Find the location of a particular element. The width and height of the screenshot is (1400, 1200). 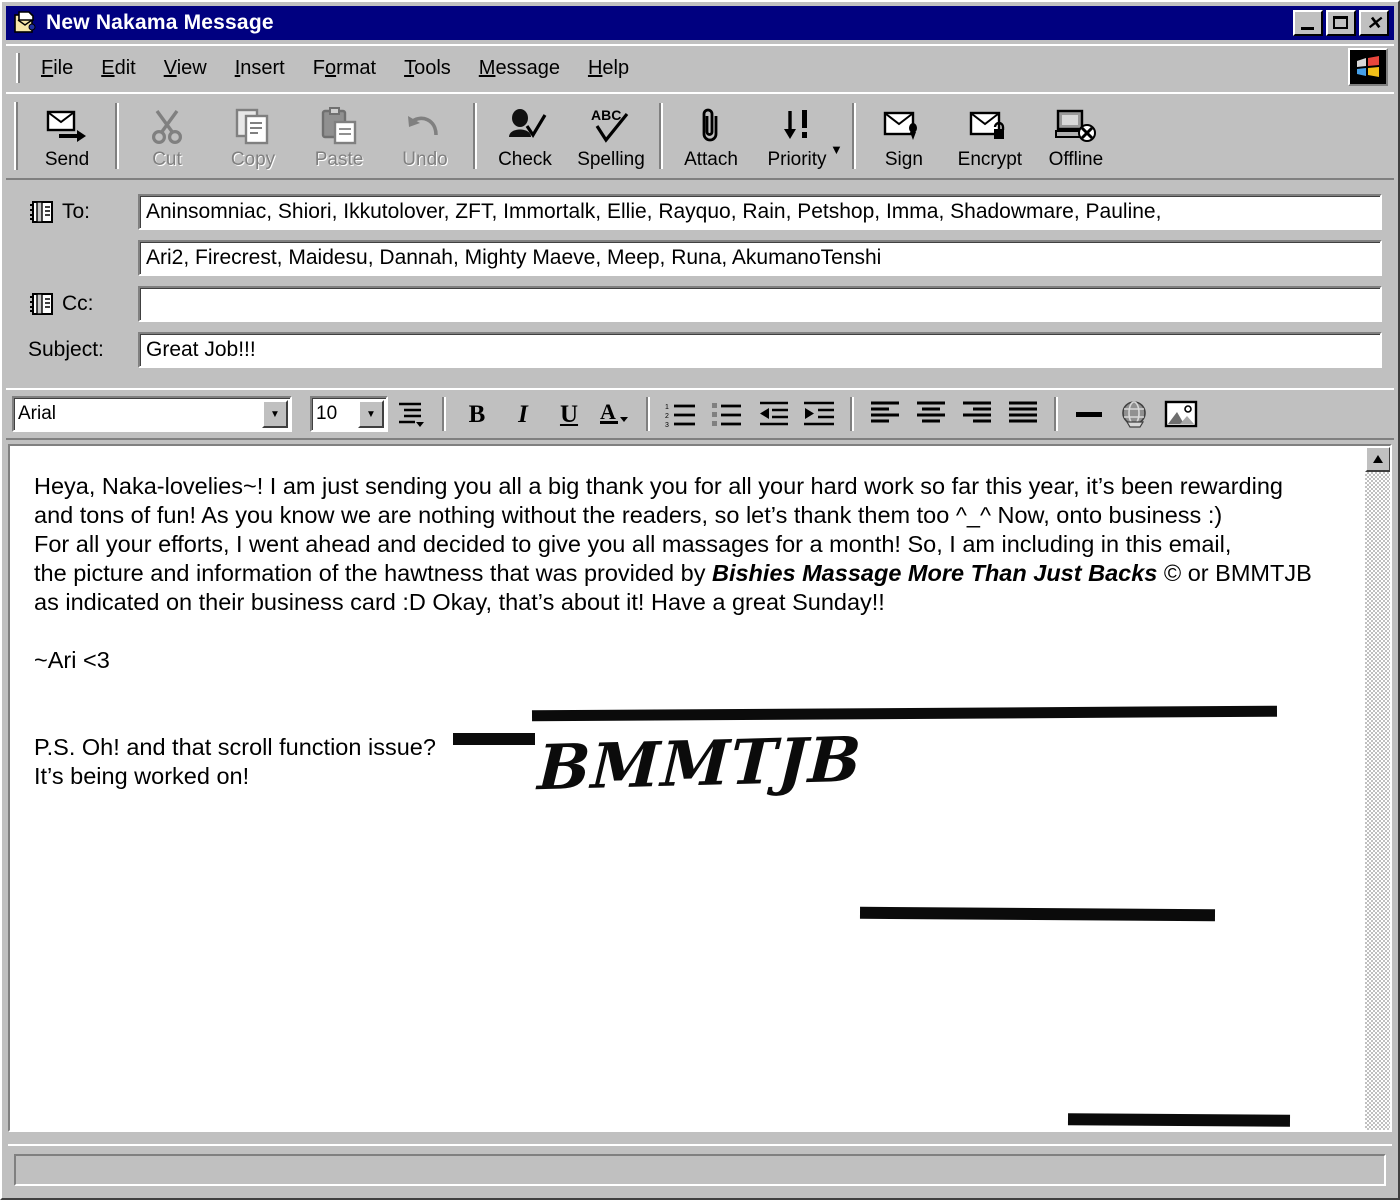

font-color-button: A is located at coordinates (615, 414).